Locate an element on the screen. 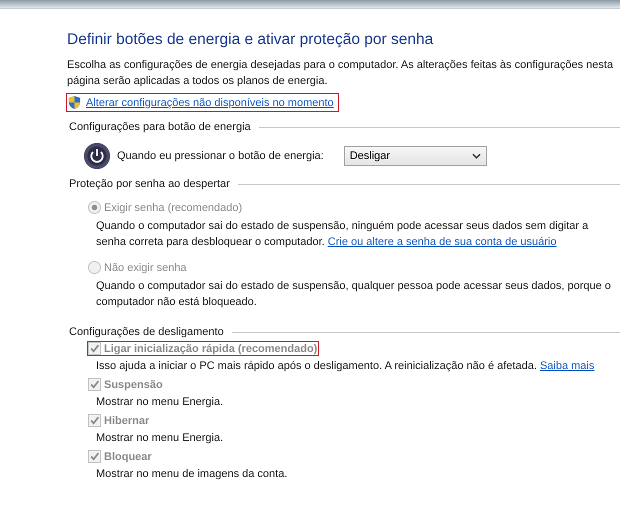 The height and width of the screenshot is (526, 620). option-description: Isso ajuda a iniciar o PC mais rápido após o desligamento. A reinicialização não é afetada. Saiba mais is located at coordinates (346, 366).